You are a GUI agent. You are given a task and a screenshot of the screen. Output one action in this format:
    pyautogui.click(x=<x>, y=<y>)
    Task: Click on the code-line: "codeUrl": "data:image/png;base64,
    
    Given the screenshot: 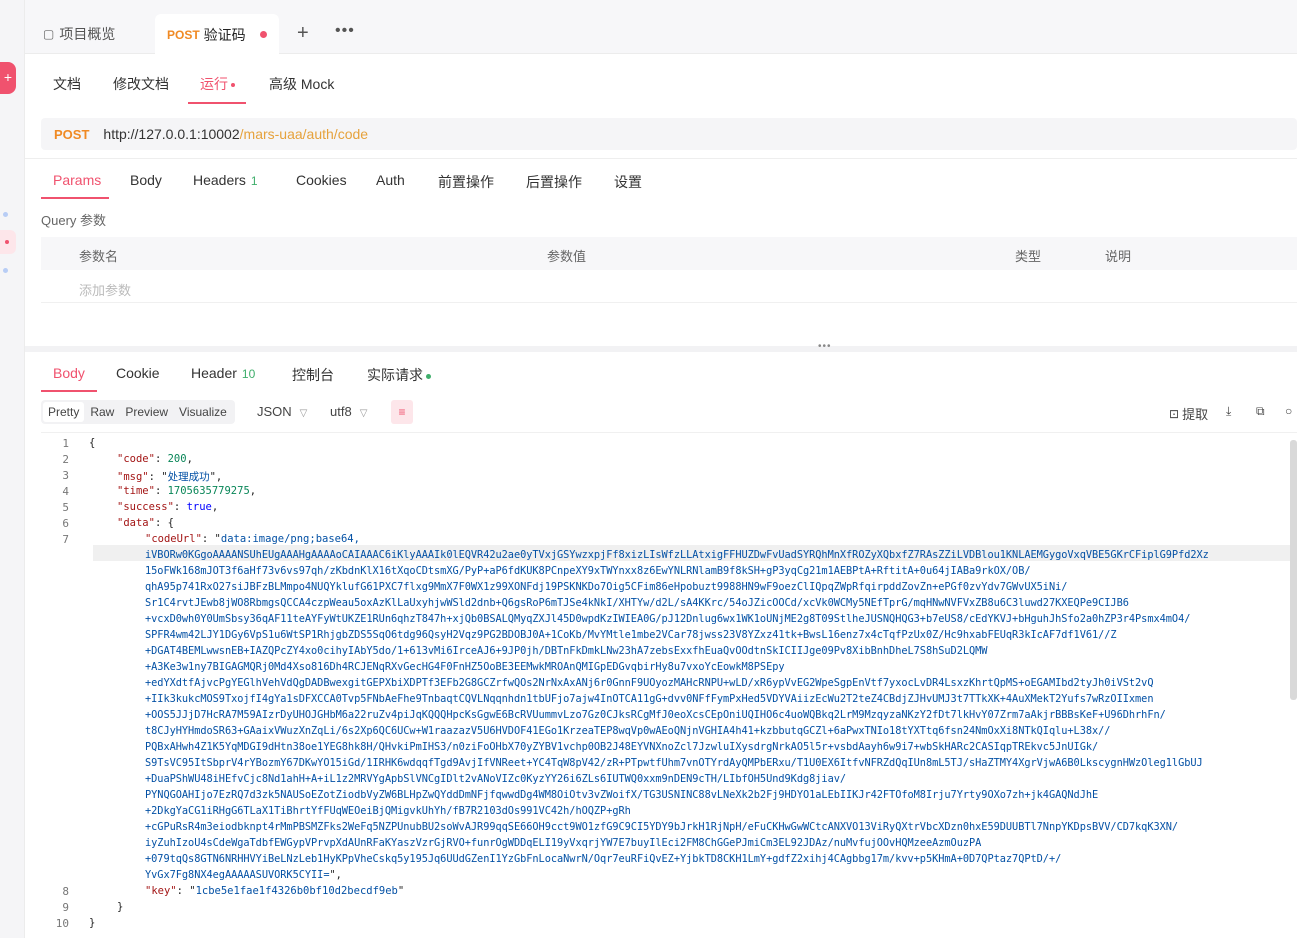 What is the action you would take?
    pyautogui.click(x=252, y=539)
    